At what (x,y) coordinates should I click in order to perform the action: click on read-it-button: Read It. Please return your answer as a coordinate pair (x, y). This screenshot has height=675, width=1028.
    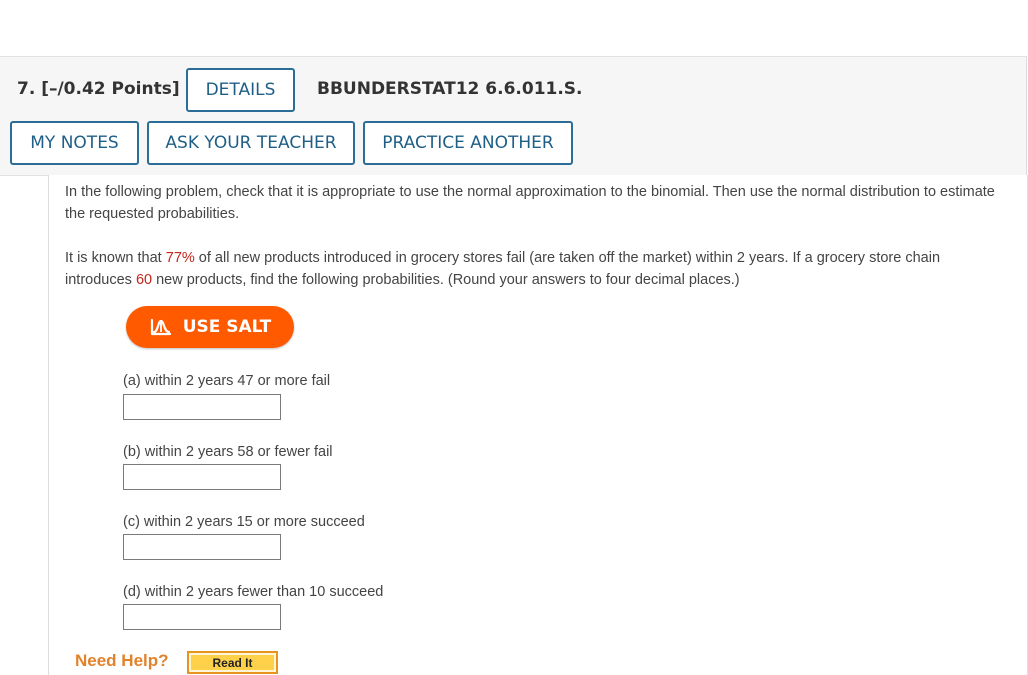
    Looking at the image, I should click on (232, 662).